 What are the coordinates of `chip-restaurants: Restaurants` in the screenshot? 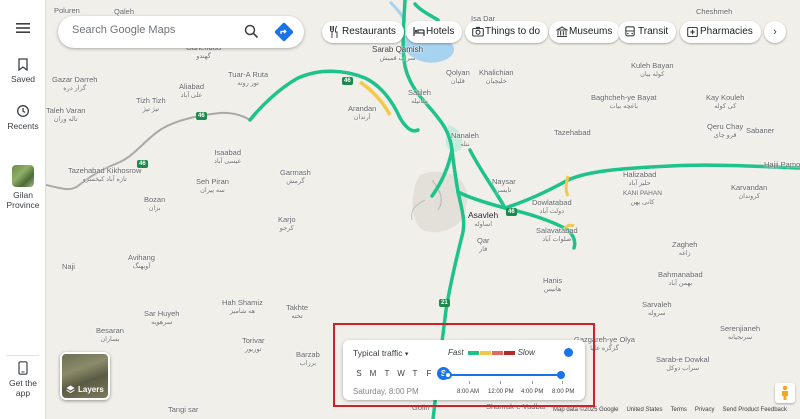 It's located at (363, 32).